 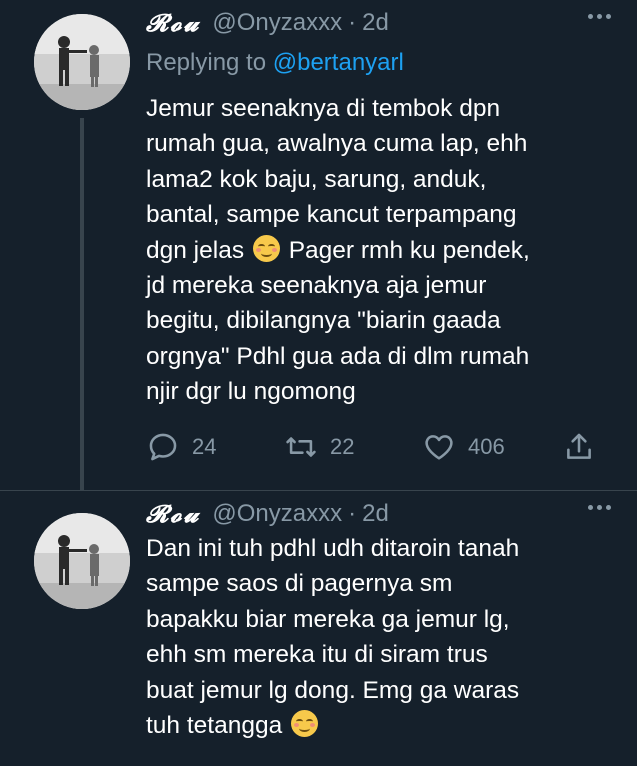 I want to click on retweet-button: 22, so click(x=319, y=447).